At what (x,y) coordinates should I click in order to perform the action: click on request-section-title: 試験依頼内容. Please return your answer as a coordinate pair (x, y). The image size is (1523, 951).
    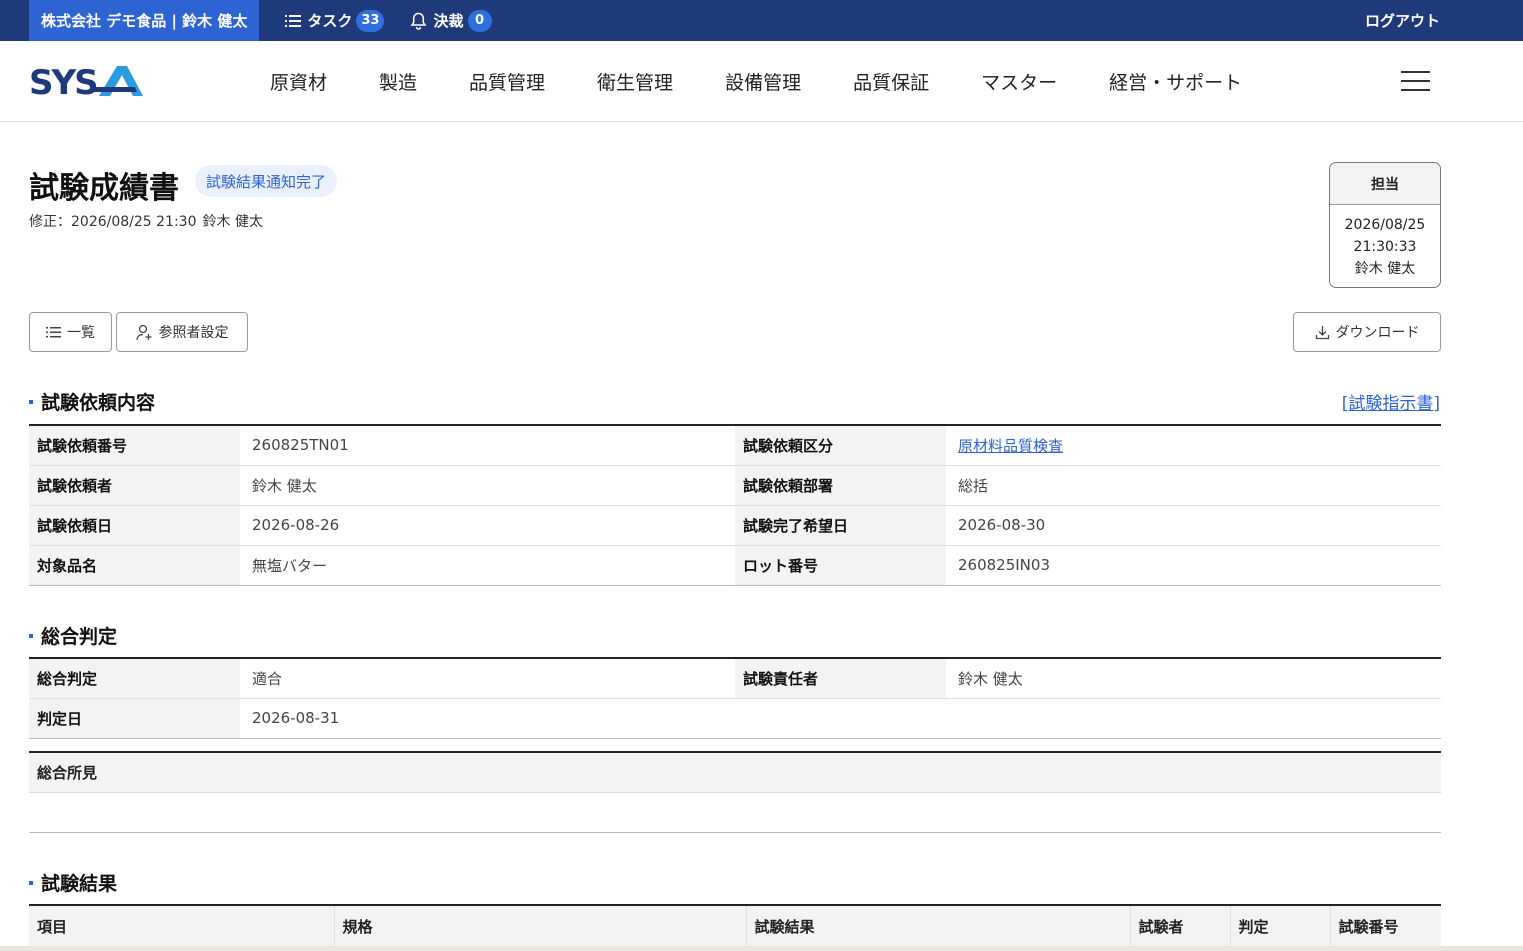
    Looking at the image, I should click on (92, 401).